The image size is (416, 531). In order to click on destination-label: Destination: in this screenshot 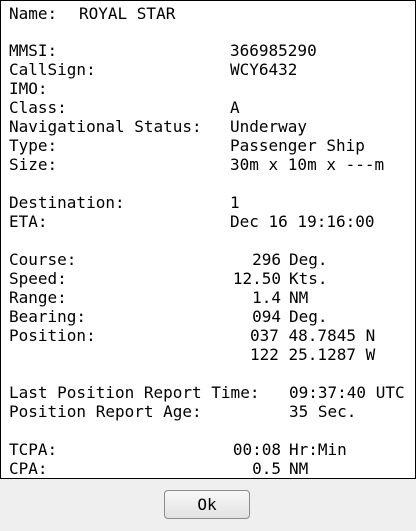, I will do `click(67, 202)`.